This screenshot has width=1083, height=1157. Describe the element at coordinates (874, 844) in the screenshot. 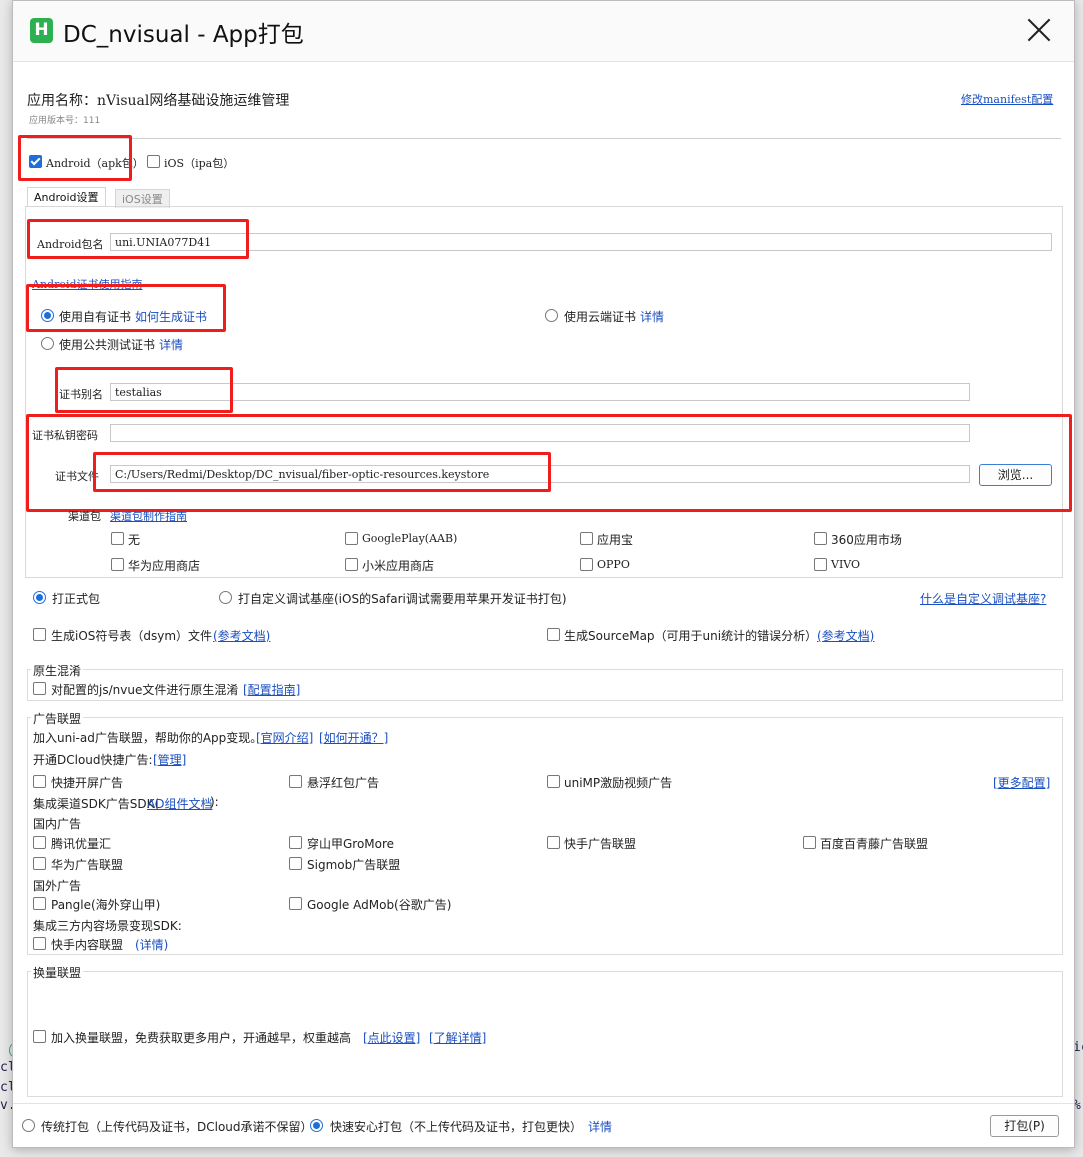

I see `ad-baidu-label: 百度百青藤广告联盟` at that location.